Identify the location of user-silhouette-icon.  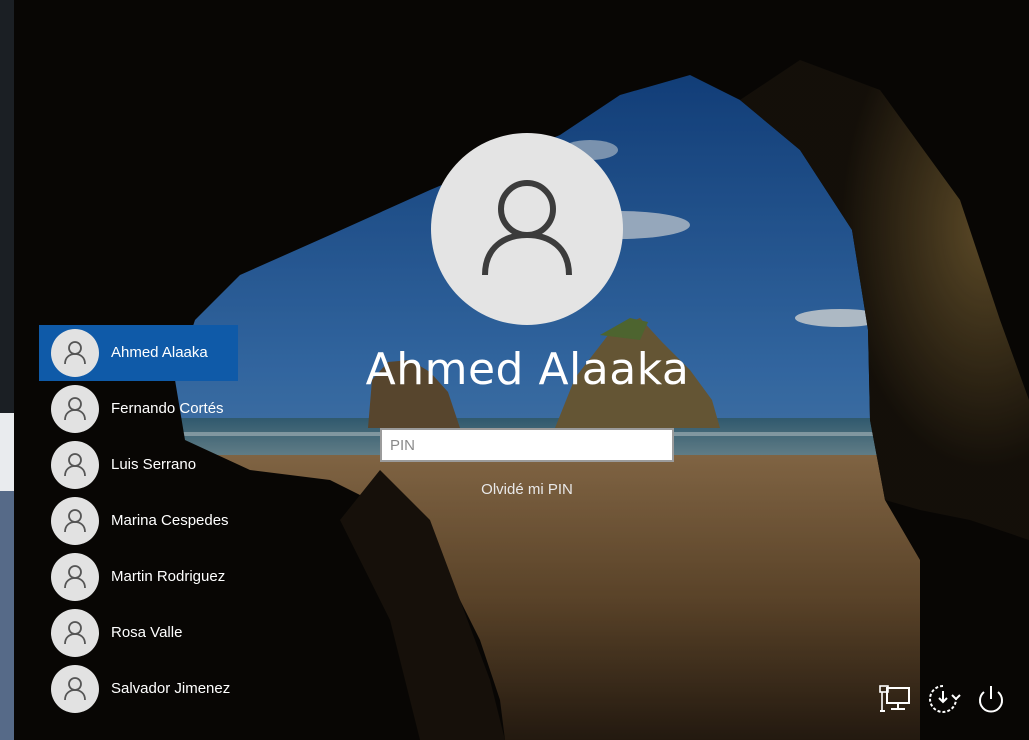
(527, 228).